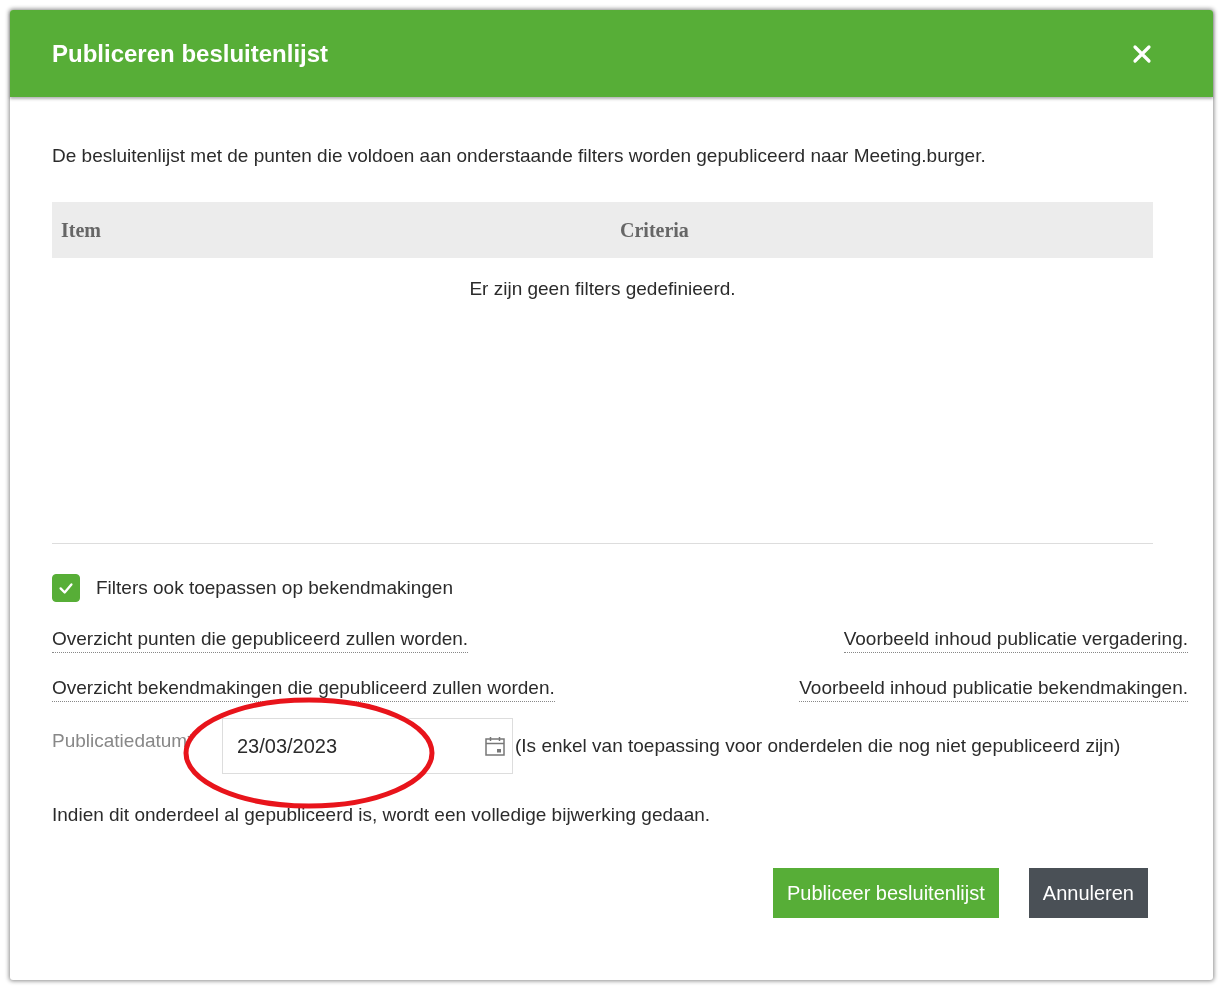 This screenshot has width=1221, height=990. I want to click on empty-message: Er zijn geen filters gedefinieerd., so click(602, 288).